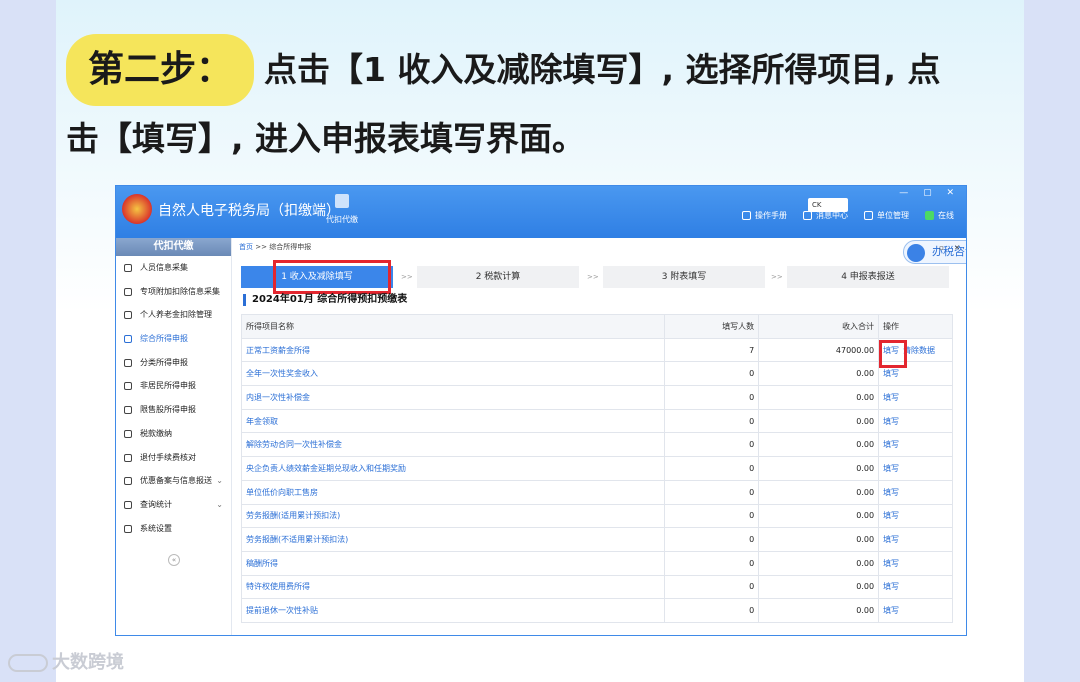 Image resolution: width=1080 pixels, height=682 pixels. I want to click on tax-emblem-icon, so click(137, 209).